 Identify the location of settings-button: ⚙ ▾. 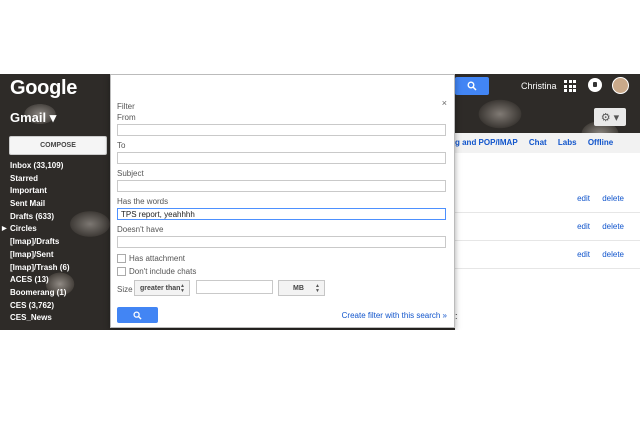
(610, 117).